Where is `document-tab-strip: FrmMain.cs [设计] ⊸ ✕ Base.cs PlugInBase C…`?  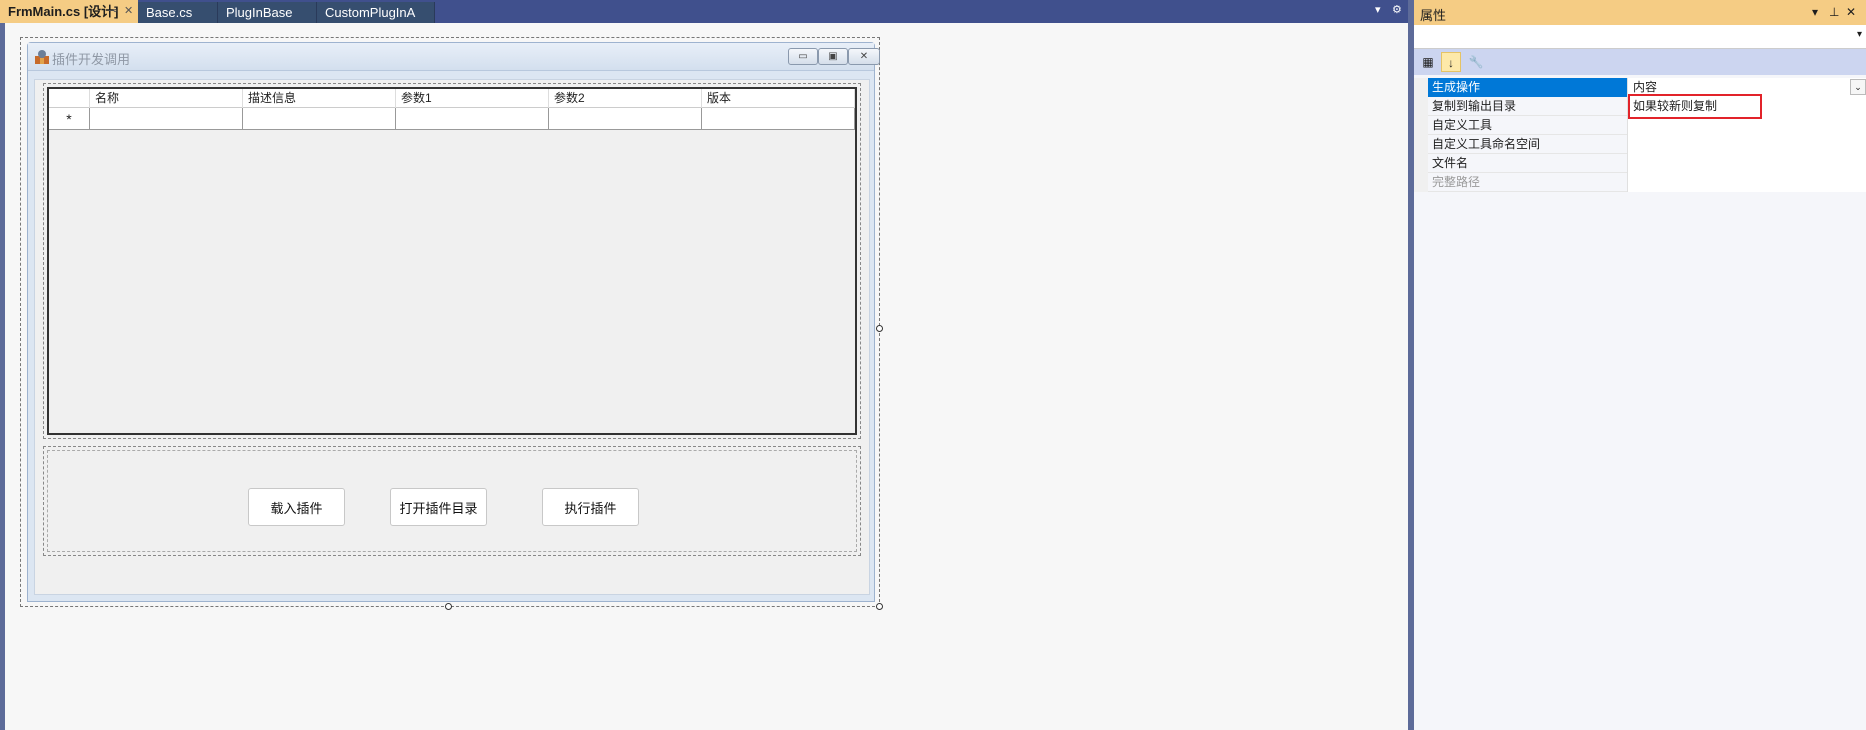 document-tab-strip: FrmMain.cs [设计] ⊸ ✕ Base.cs PlugInBase C… is located at coordinates (704, 11).